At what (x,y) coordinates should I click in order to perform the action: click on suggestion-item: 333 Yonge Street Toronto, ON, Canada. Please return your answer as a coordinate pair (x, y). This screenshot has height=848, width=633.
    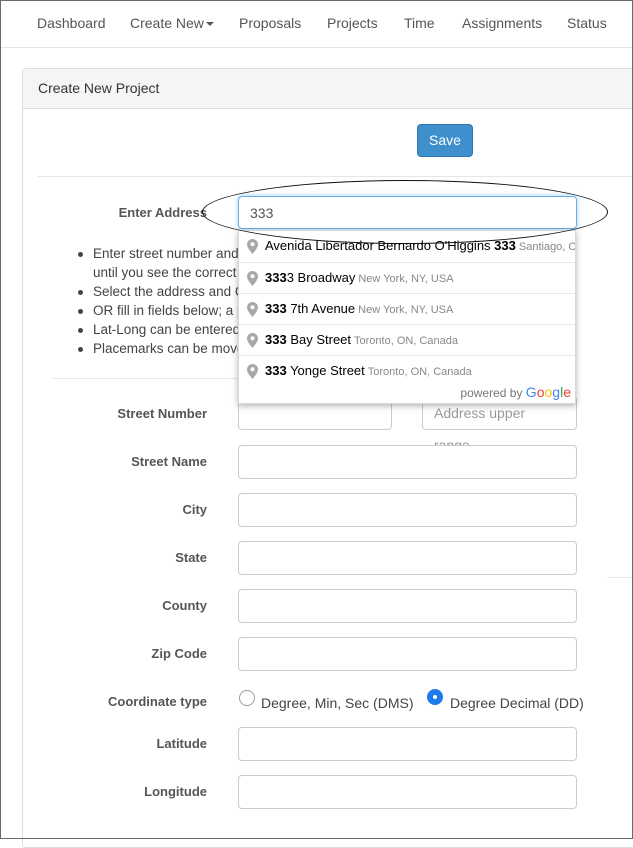
    Looking at the image, I should click on (407, 370).